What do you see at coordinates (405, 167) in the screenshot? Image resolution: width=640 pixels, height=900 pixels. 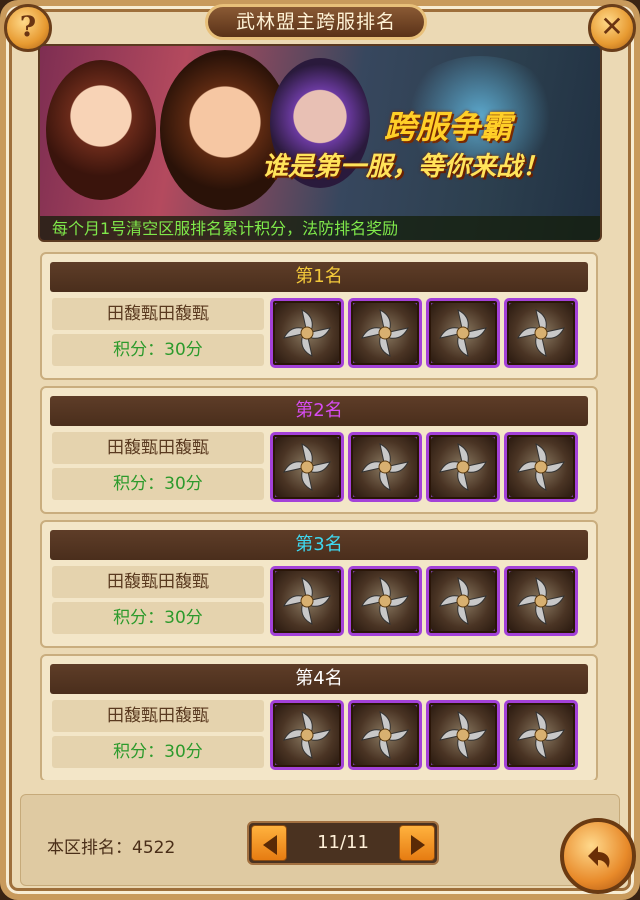 I see `banner-slogan-sub: 谁是第一服，等你来战！` at bounding box center [405, 167].